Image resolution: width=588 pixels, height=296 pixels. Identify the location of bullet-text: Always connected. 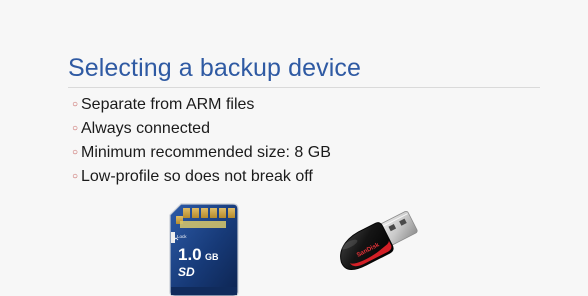
(145, 128).